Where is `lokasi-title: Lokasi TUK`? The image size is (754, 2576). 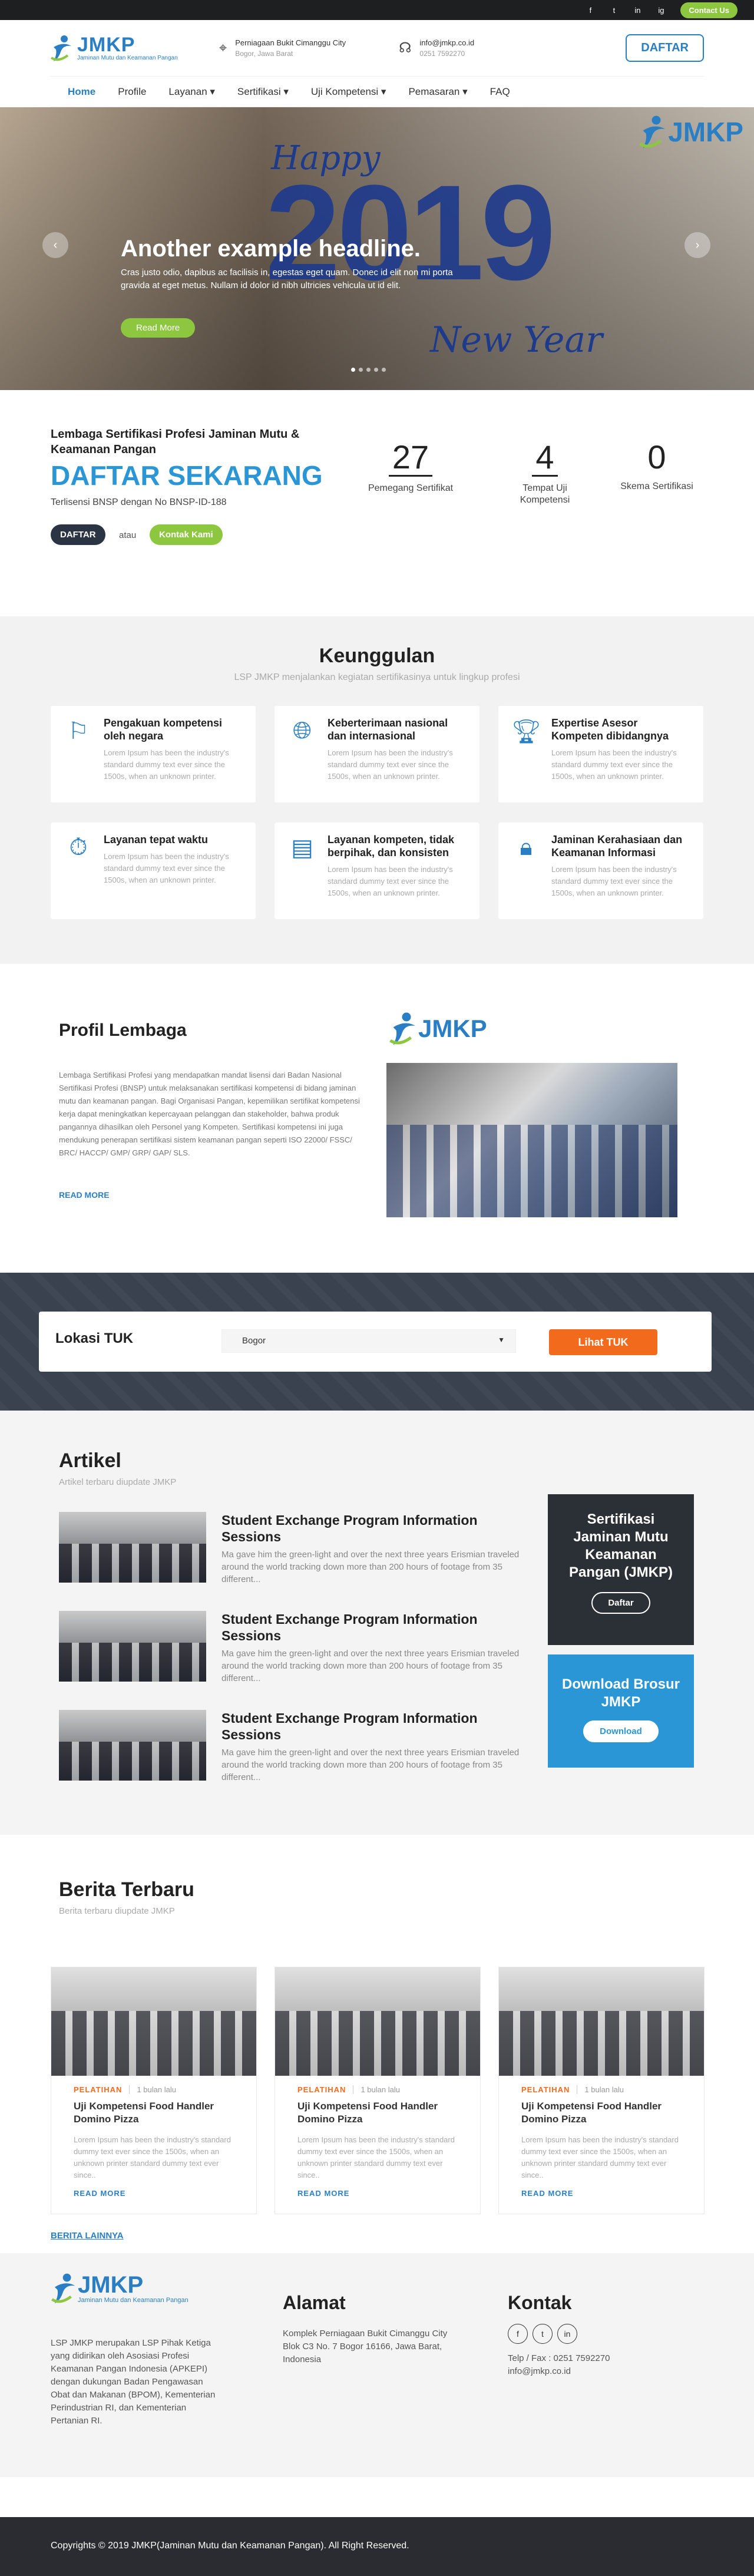 lokasi-title: Lokasi TUK is located at coordinates (95, 1338).